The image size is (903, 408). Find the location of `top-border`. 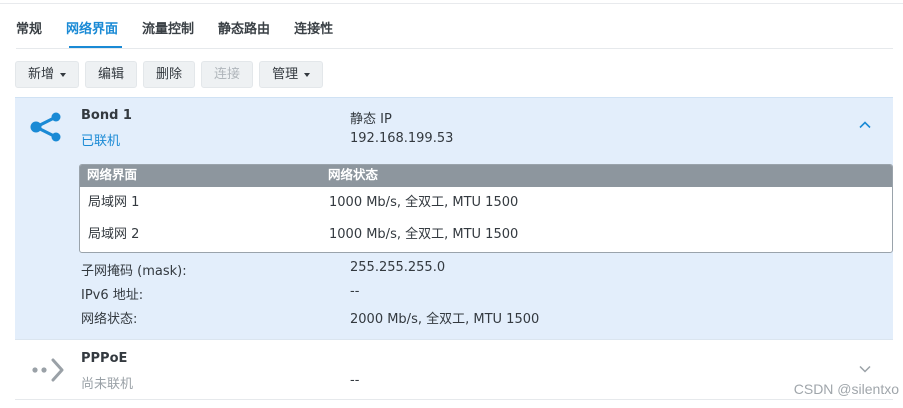

top-border is located at coordinates (451, 3).